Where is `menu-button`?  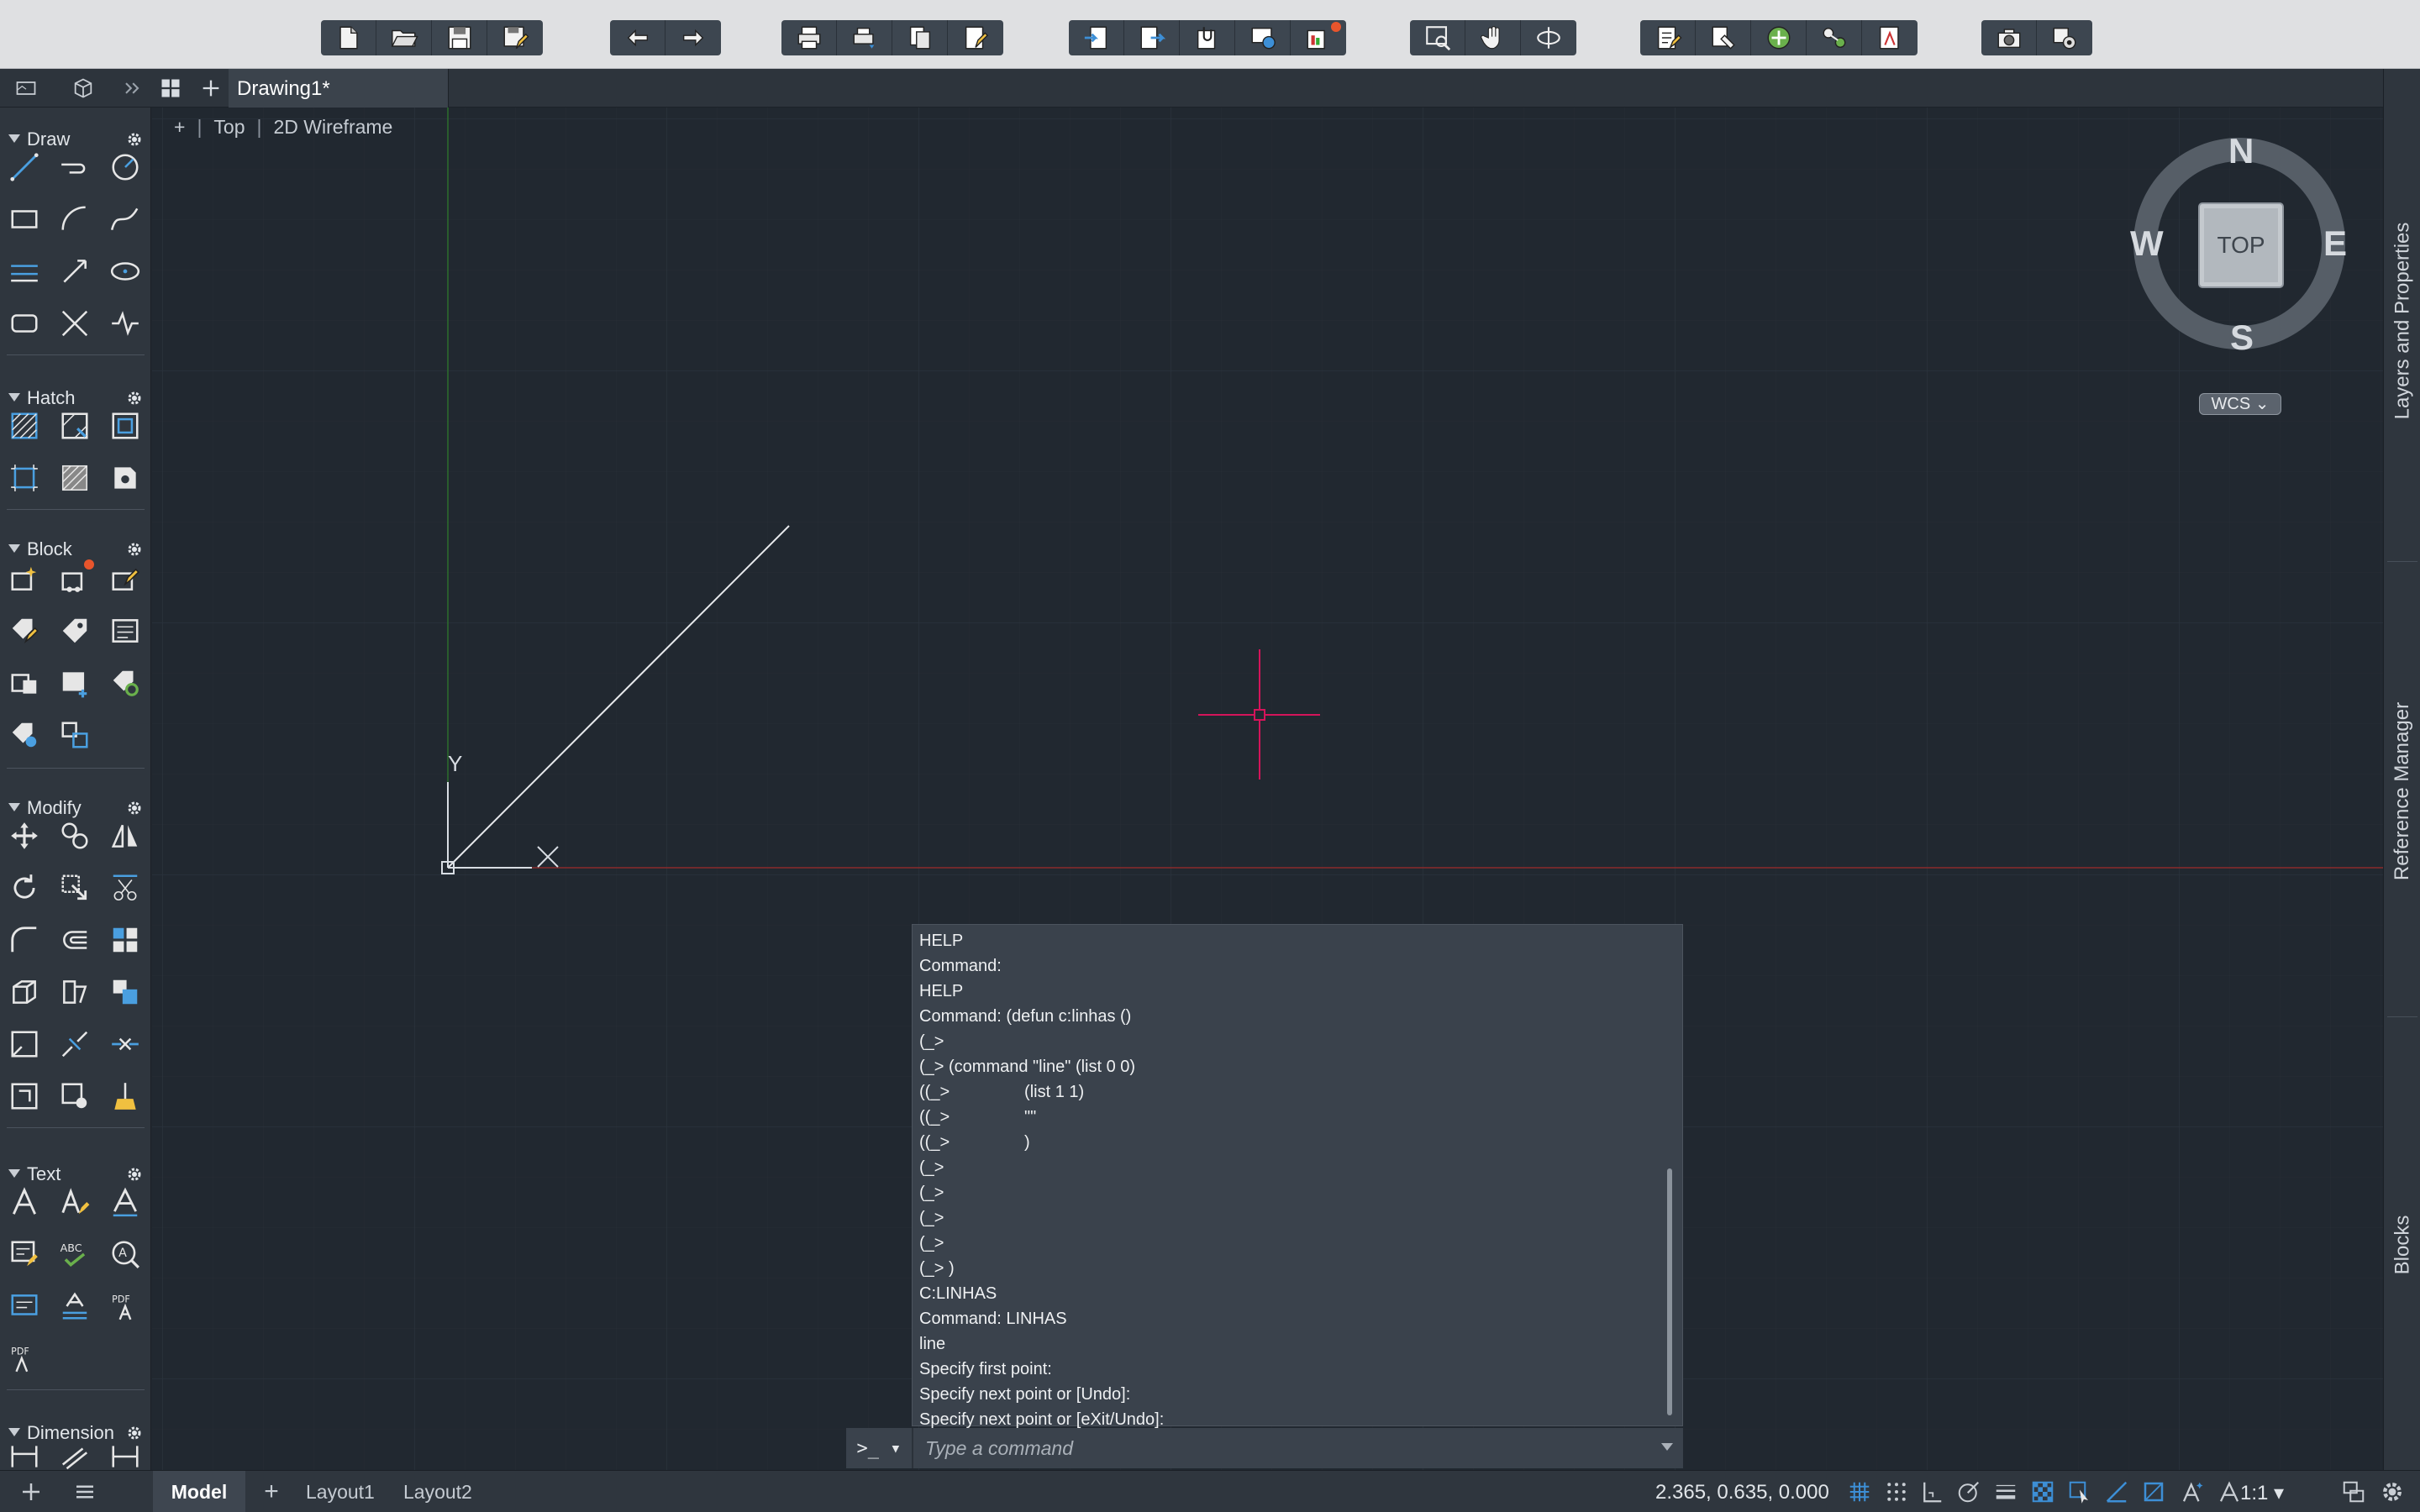 menu-button is located at coordinates (85, 1492).